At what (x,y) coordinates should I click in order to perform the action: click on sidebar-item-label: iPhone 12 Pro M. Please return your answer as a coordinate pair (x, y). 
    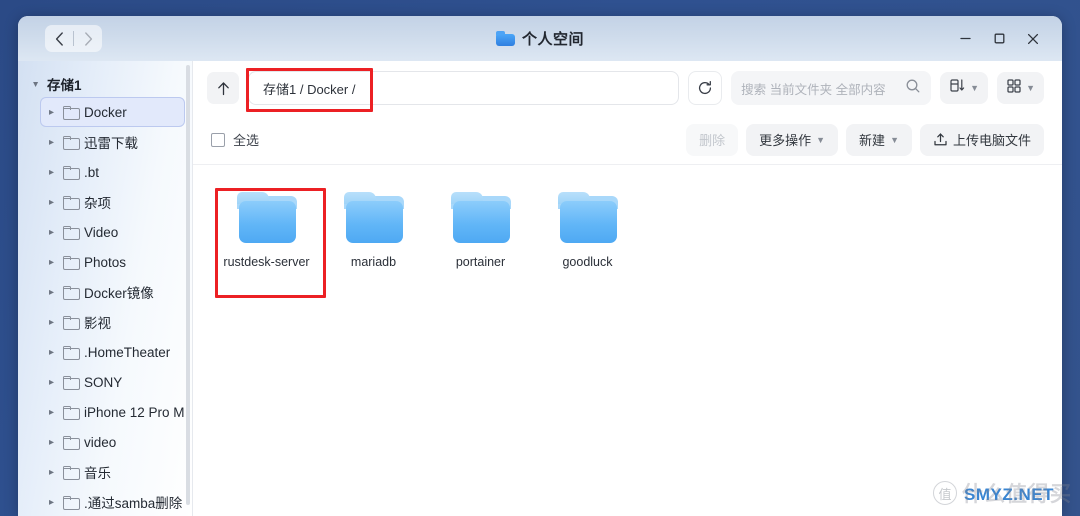
    Looking at the image, I should click on (134, 412).